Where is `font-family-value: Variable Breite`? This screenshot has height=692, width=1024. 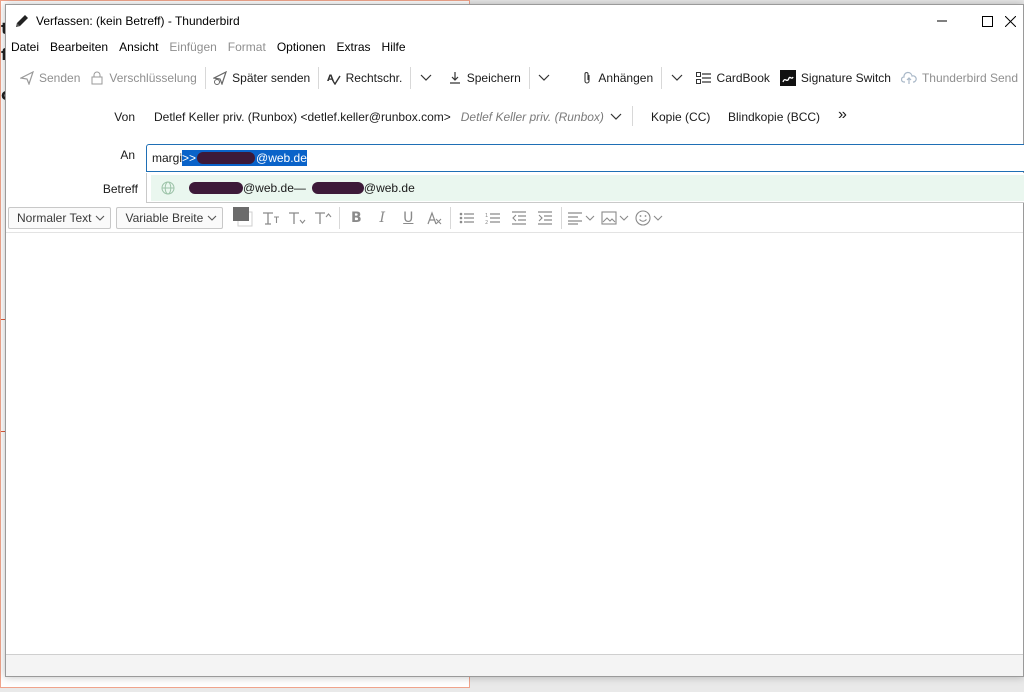 font-family-value: Variable Breite is located at coordinates (164, 218).